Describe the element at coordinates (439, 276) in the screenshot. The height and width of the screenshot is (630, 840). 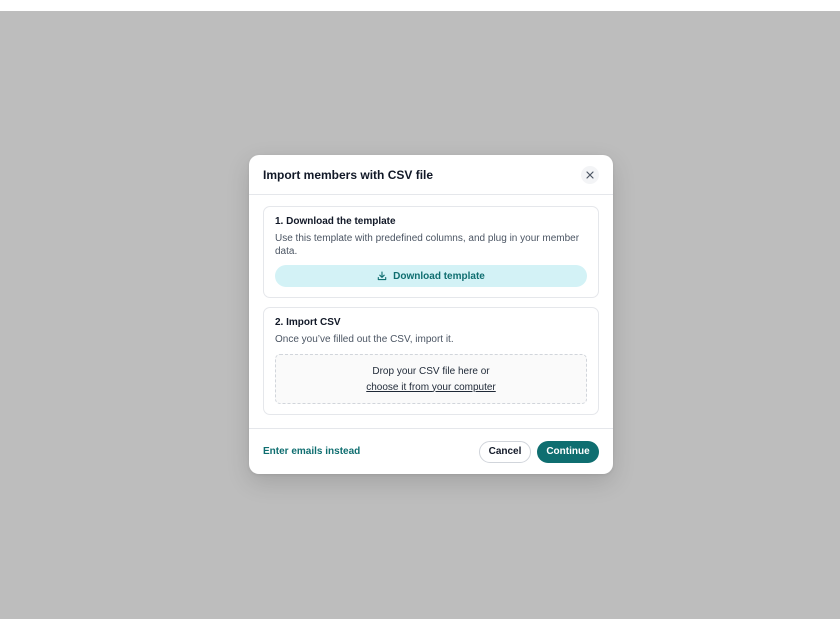
I see `download-template-label: Download template` at that location.